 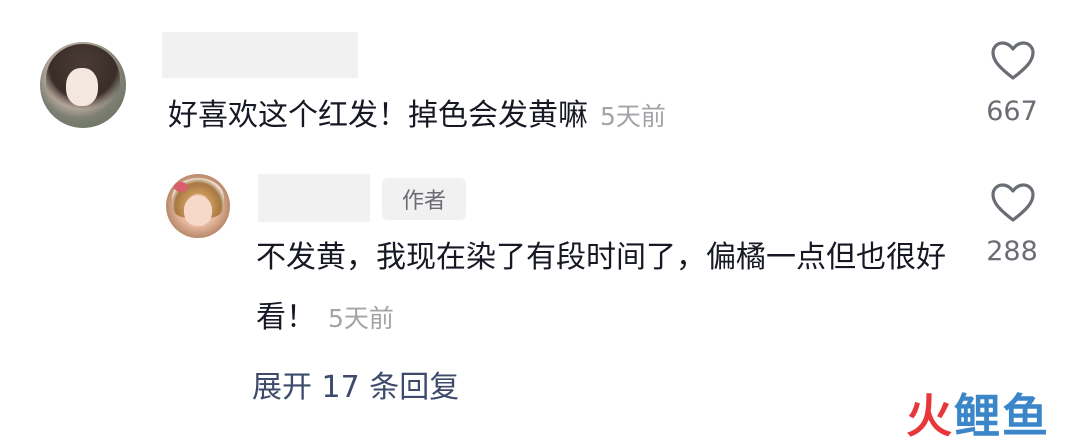 What do you see at coordinates (1012, 111) in the screenshot?
I see `comment-like-count: 667` at bounding box center [1012, 111].